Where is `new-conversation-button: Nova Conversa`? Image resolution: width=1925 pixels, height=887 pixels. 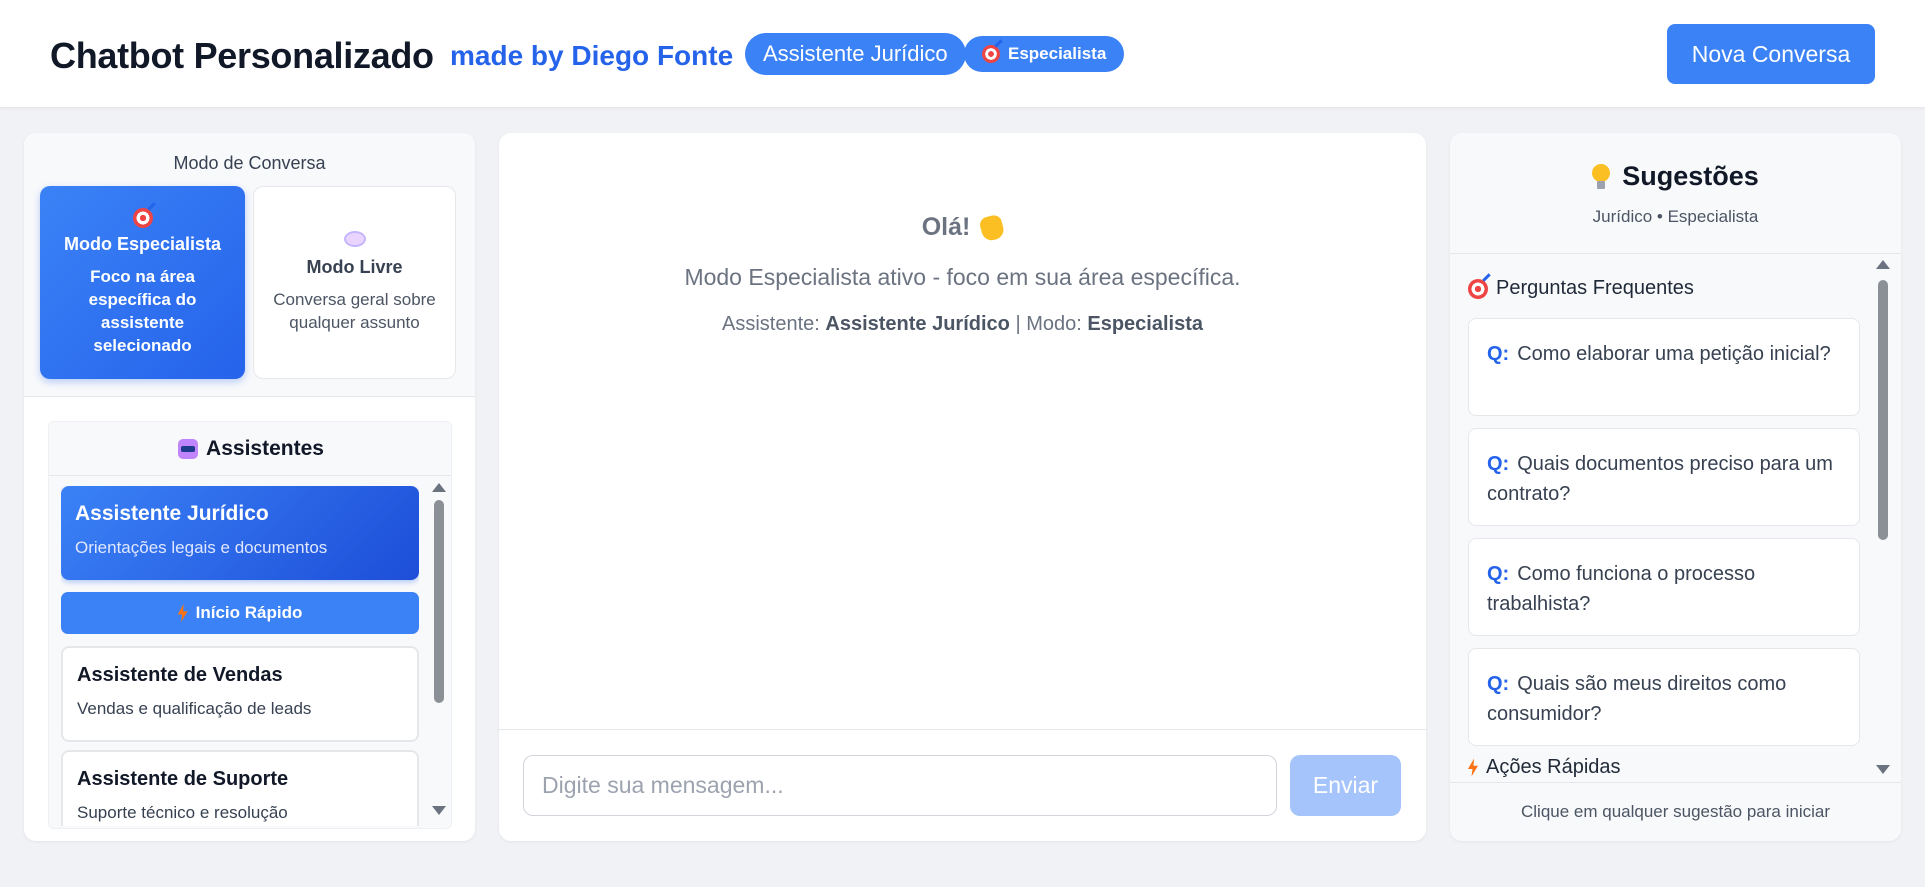
new-conversation-button: Nova Conversa is located at coordinates (1771, 54).